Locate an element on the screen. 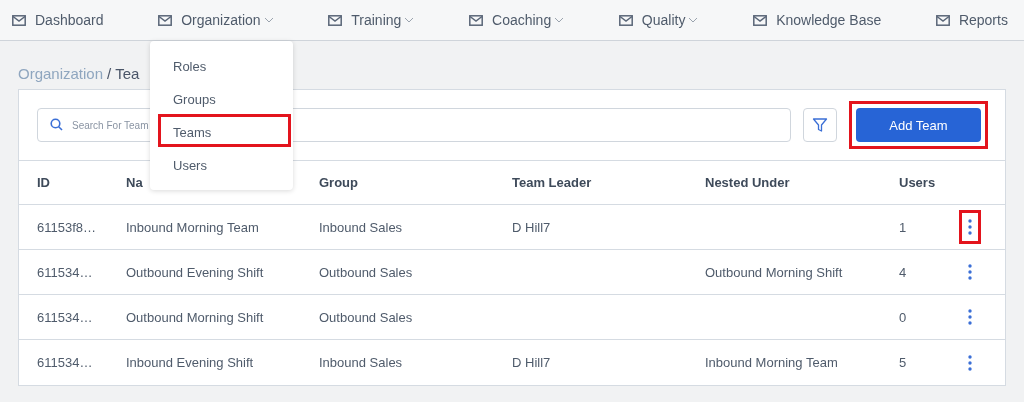 This screenshot has height=402, width=1024. menu-item: Roles is located at coordinates (224, 64).